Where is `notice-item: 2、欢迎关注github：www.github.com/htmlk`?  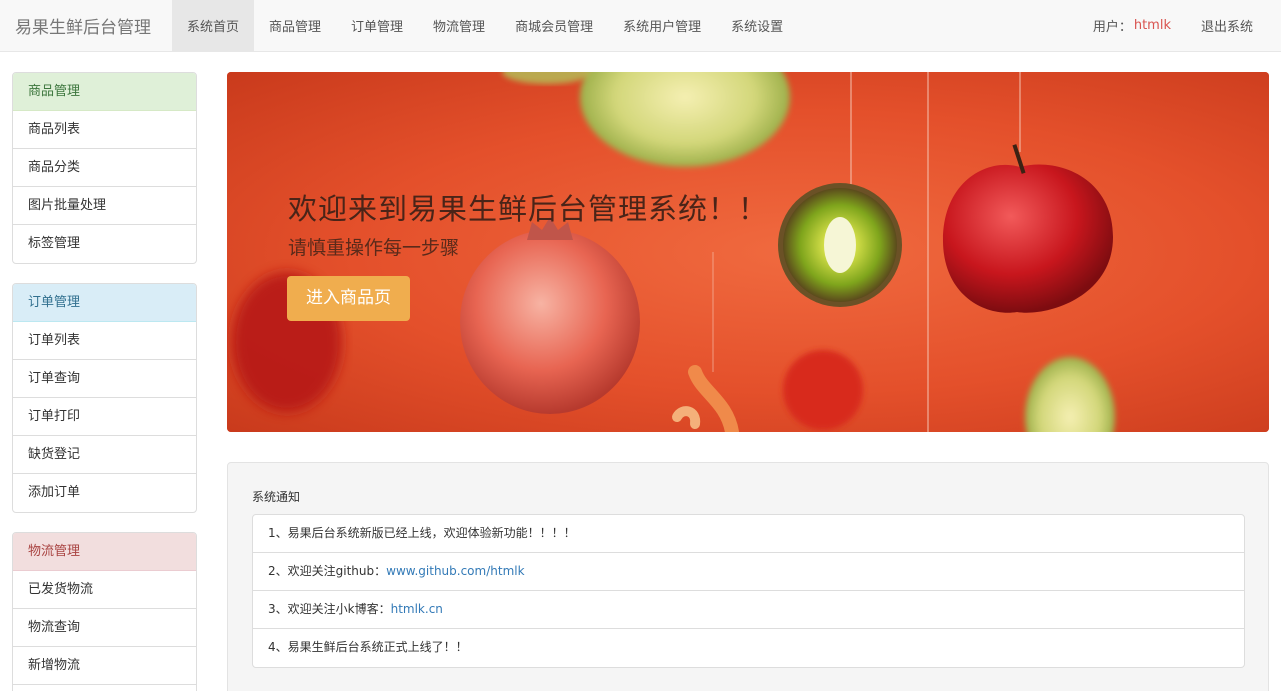
notice-item: 2、欢迎关注github：www.github.com/htmlk is located at coordinates (748, 572).